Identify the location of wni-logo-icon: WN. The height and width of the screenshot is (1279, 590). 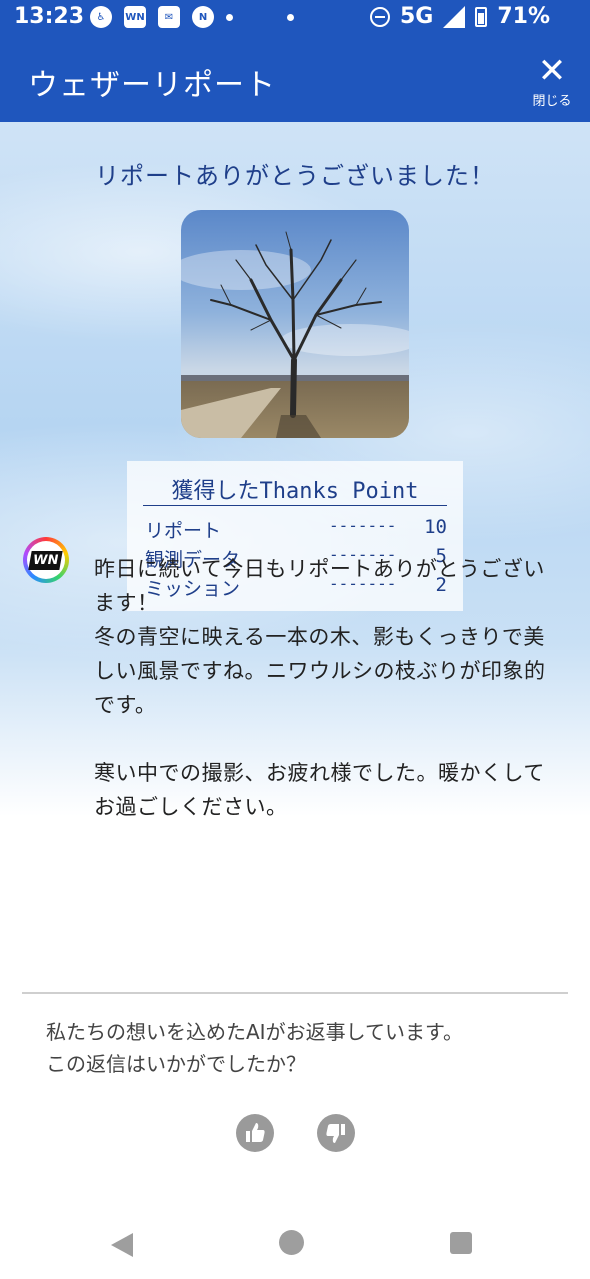
(46, 560).